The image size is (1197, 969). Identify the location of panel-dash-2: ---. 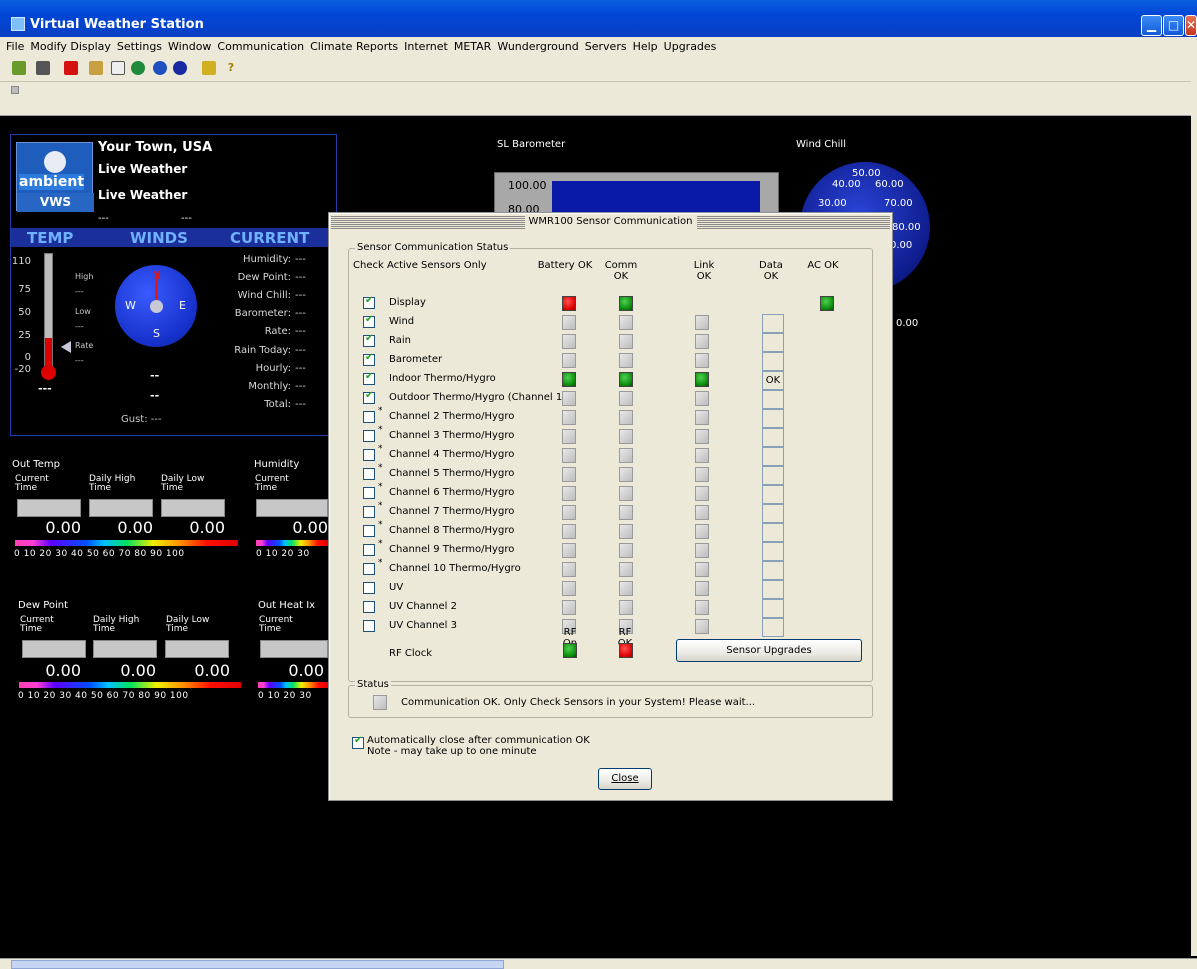
(186, 218).